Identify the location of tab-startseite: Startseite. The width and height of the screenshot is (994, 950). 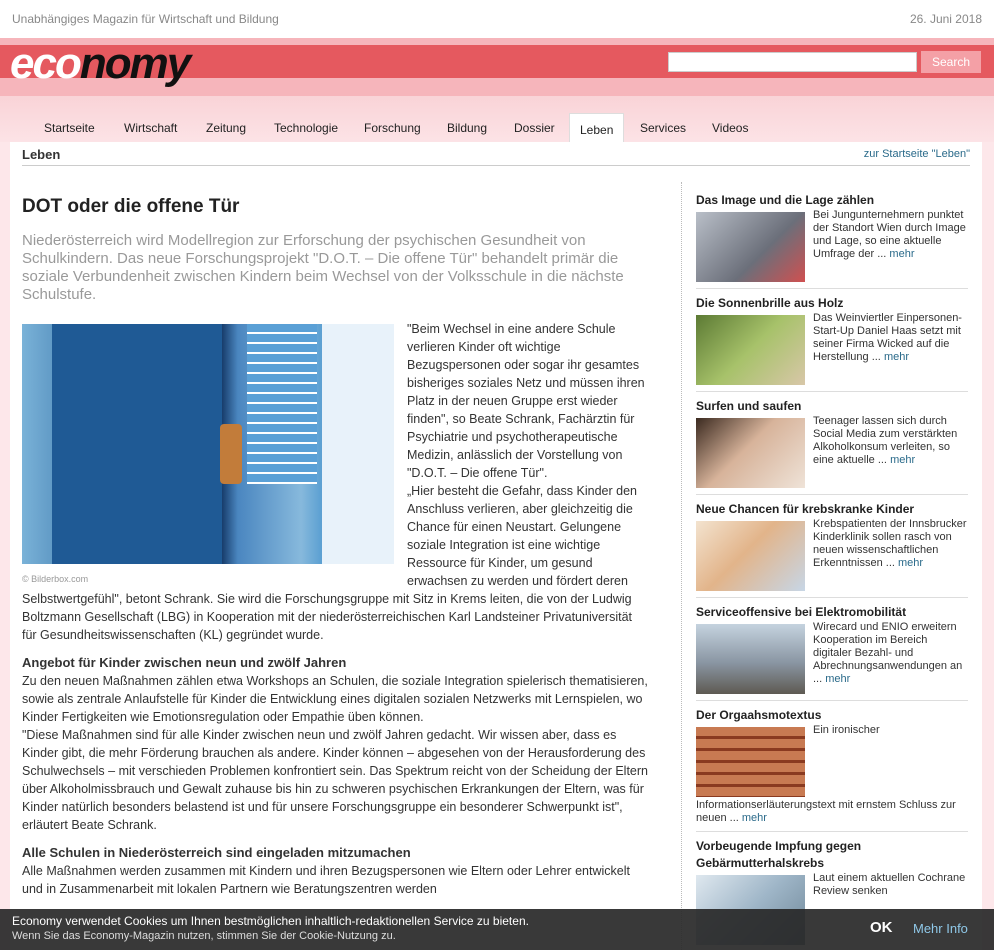
(69, 128).